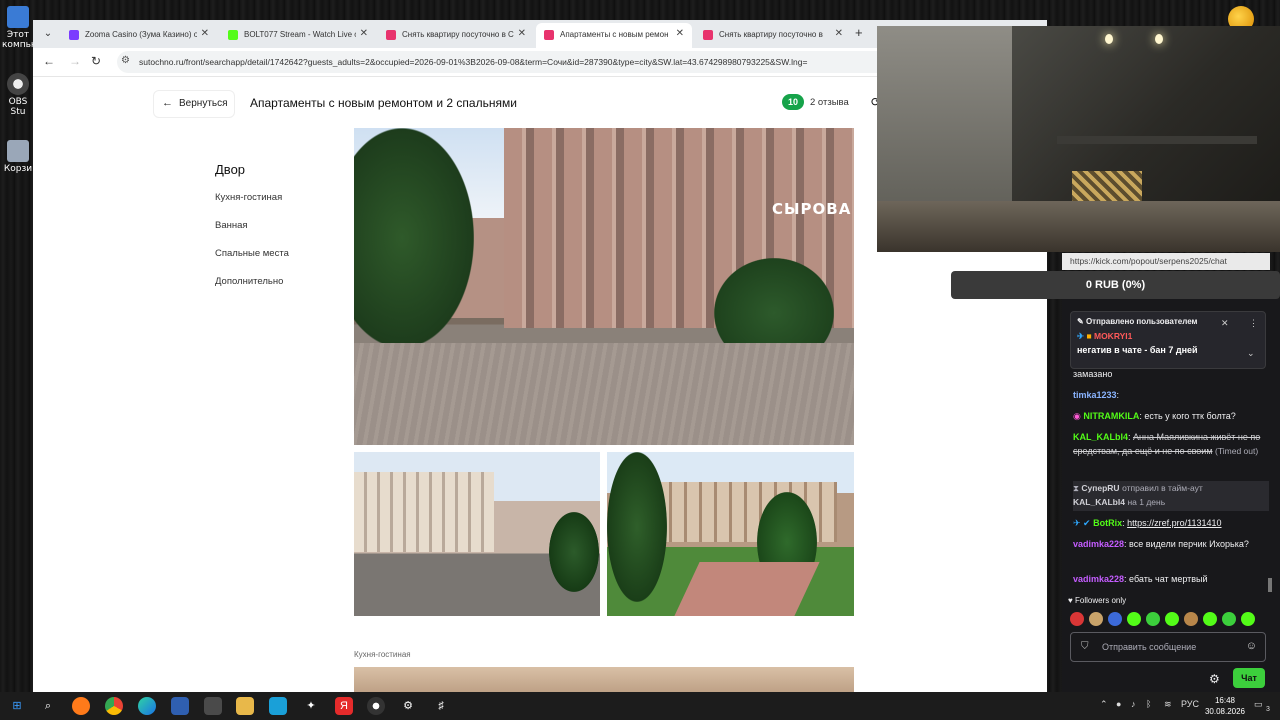 This screenshot has width=1280, height=720. I want to click on target-username: KAL_KALbI4, so click(1099, 502).